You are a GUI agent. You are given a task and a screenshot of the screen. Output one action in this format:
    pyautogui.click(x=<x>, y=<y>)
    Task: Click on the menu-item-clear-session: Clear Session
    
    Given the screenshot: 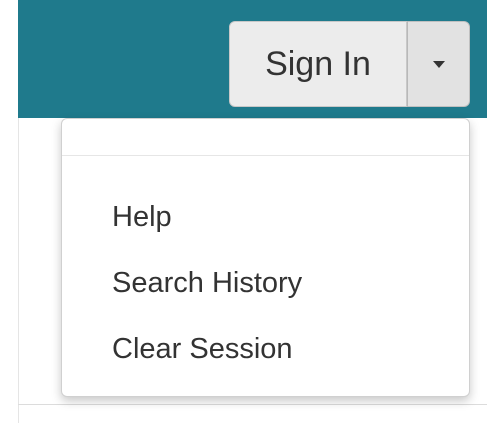 What is the action you would take?
    pyautogui.click(x=202, y=349)
    